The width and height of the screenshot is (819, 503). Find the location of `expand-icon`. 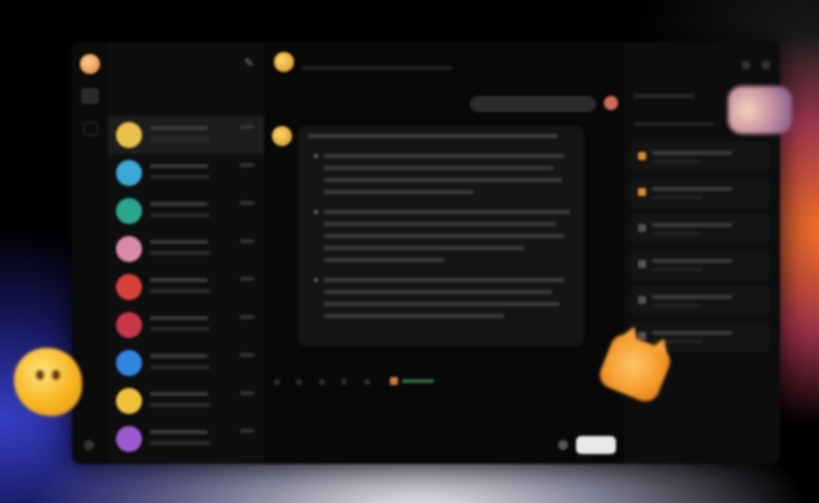

expand-icon is located at coordinates (766, 65).